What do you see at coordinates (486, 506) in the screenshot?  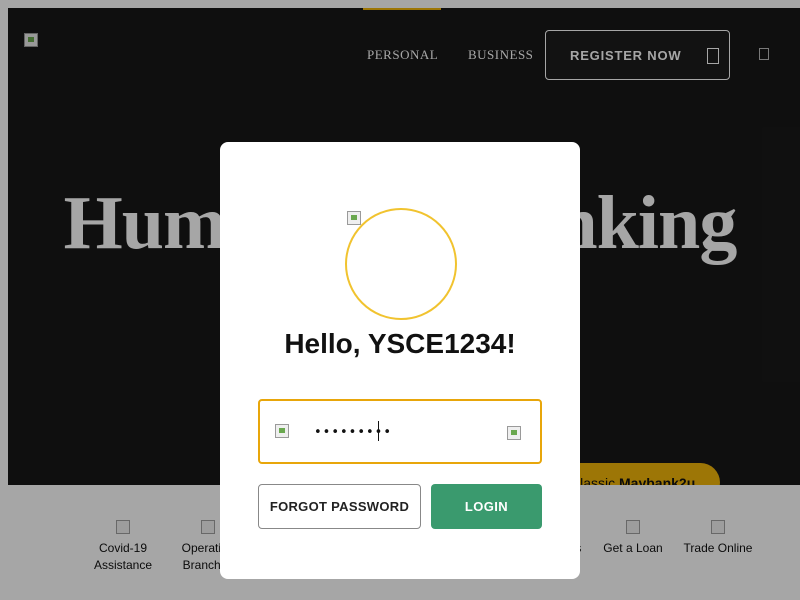 I see `login-button: LOGIN` at bounding box center [486, 506].